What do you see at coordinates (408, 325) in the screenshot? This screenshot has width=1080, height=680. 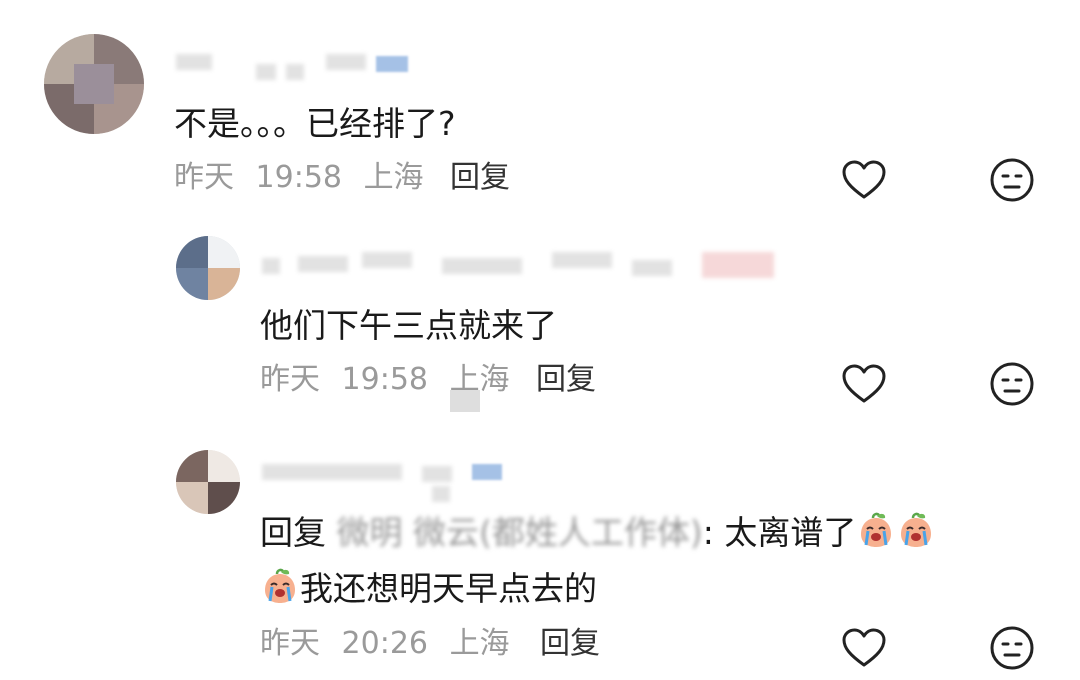 I see `comment-text: 他们下午三点就来了` at bounding box center [408, 325].